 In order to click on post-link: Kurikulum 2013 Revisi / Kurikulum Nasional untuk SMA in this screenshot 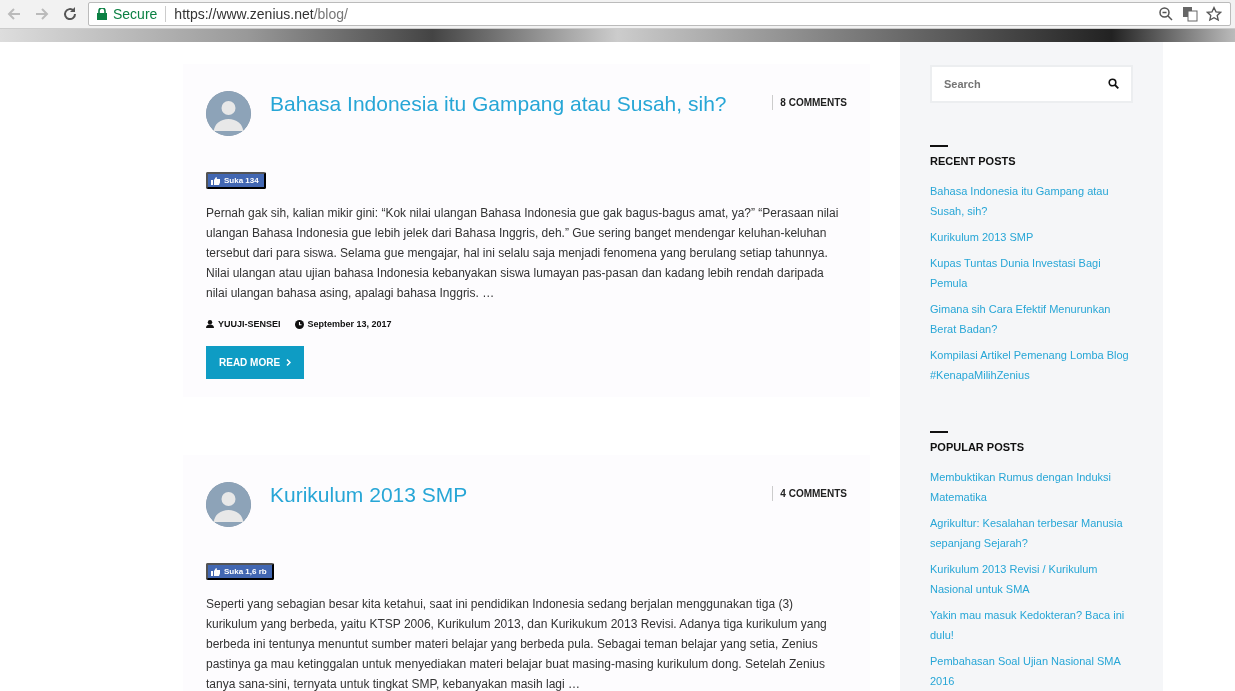, I will do `click(1031, 579)`.